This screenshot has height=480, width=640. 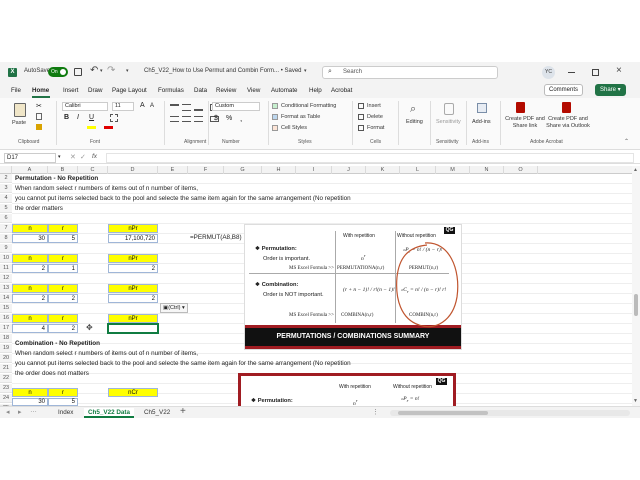 What do you see at coordinates (216, 118) in the screenshot?
I see `currency-icon: $` at bounding box center [216, 118].